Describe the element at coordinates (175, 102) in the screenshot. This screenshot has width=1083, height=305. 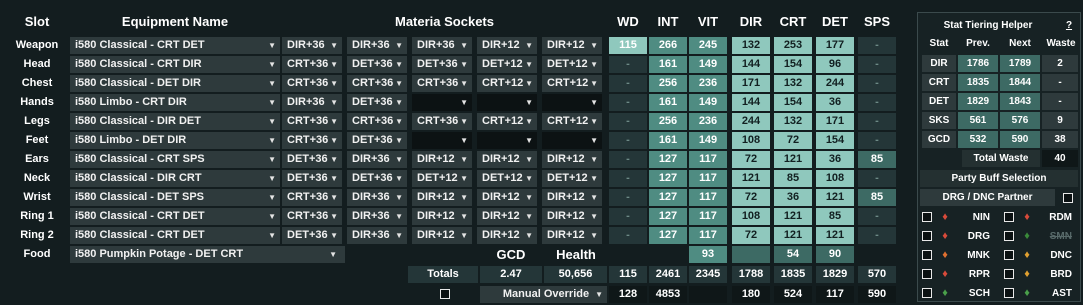
I see `equipment-select: i580 Limbo - CRT DIR ▼` at that location.